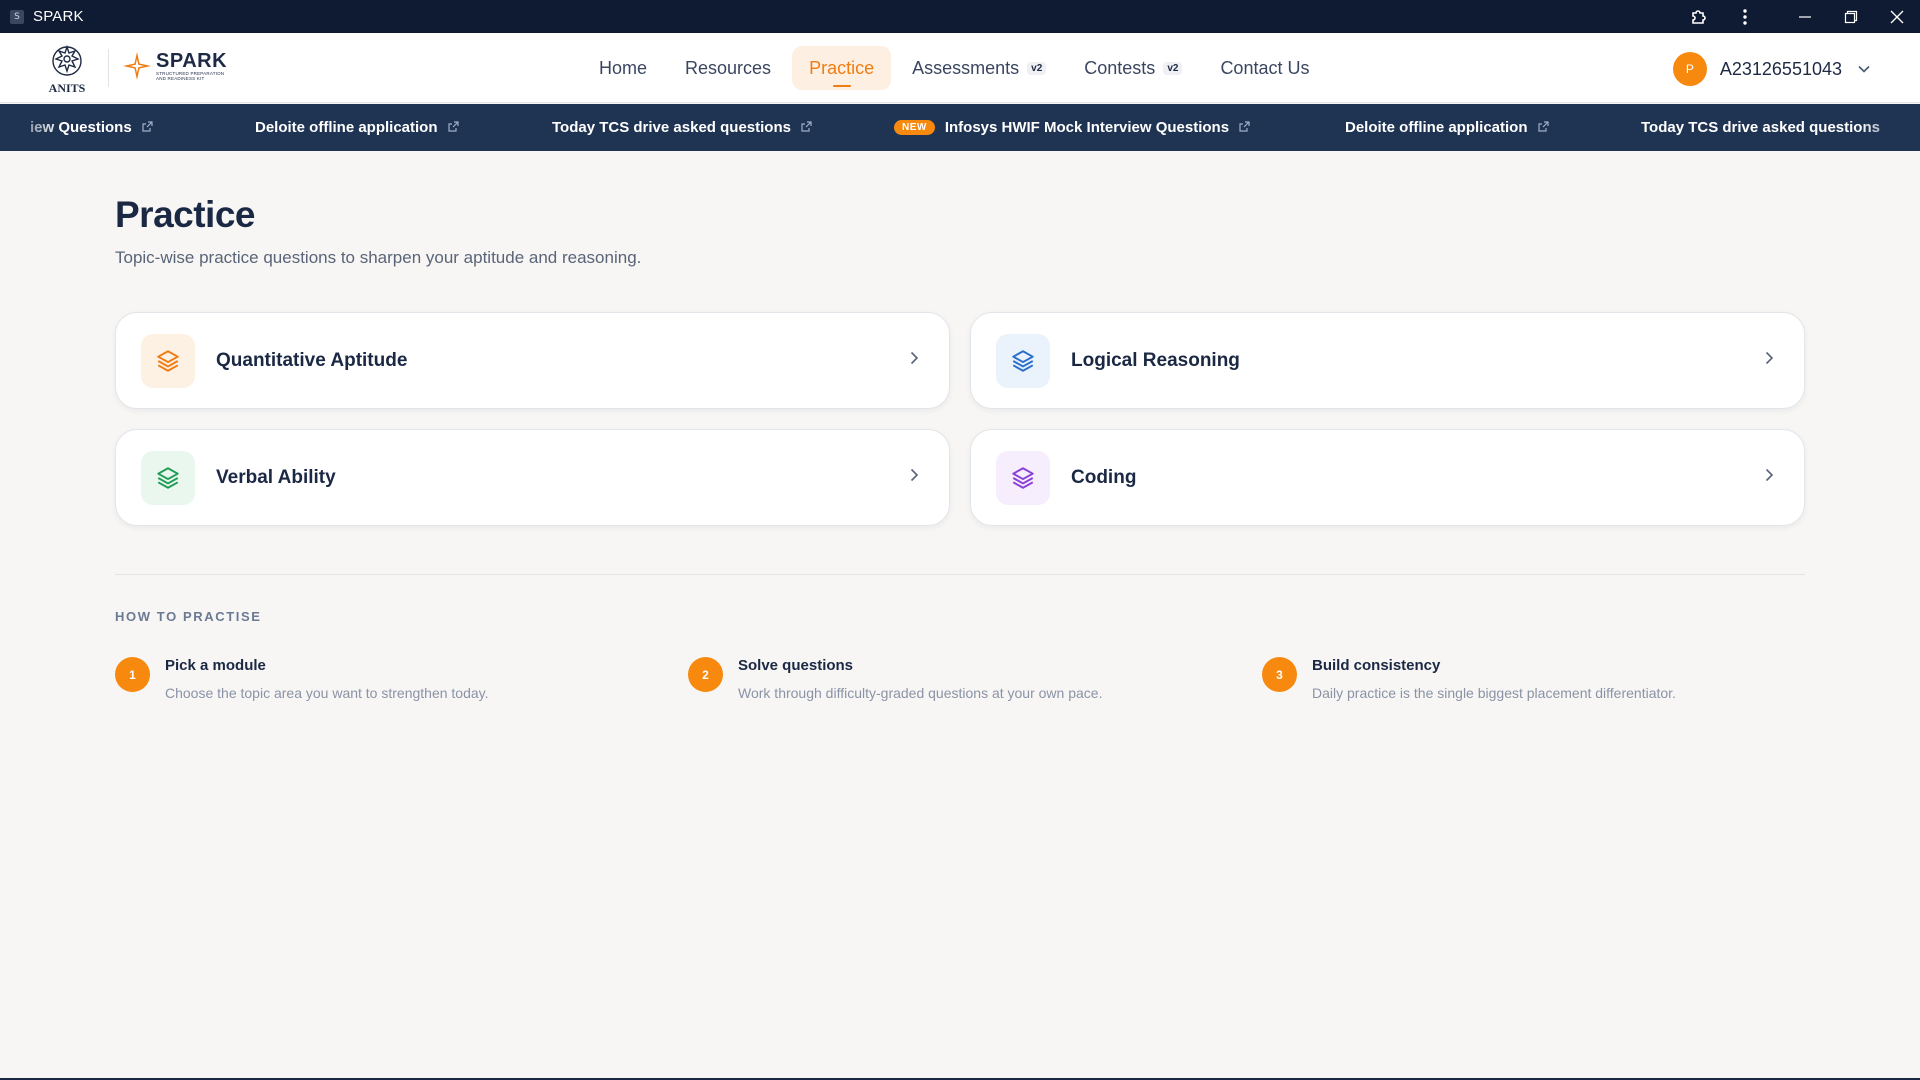 The width and height of the screenshot is (1920, 1080). I want to click on spark-tagline-2: AND READINESS KIT, so click(180, 78).